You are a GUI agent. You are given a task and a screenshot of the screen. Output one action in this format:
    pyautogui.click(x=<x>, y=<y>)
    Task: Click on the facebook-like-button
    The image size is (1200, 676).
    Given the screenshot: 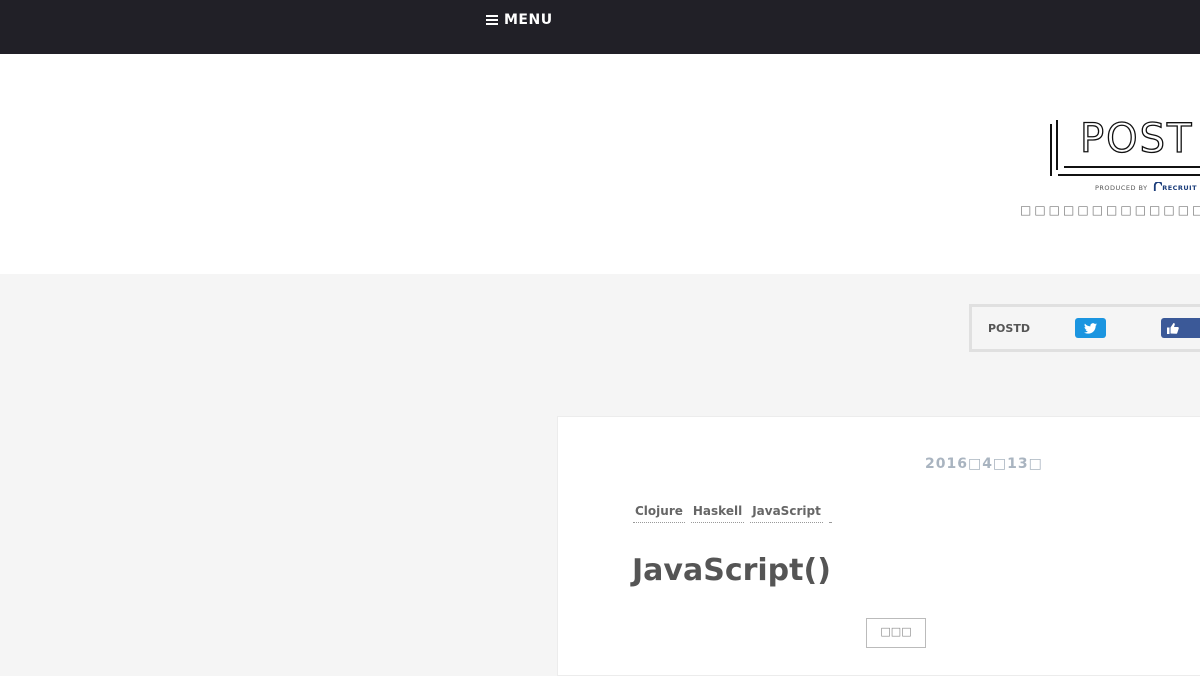 What is the action you would take?
    pyautogui.click(x=1180, y=328)
    